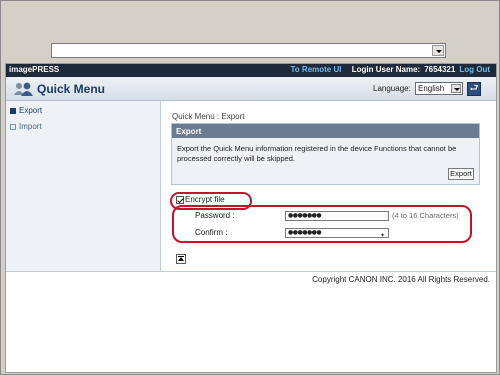 The height and width of the screenshot is (375, 500). Describe the element at coordinates (251, 271) in the screenshot. I see `divider` at that location.